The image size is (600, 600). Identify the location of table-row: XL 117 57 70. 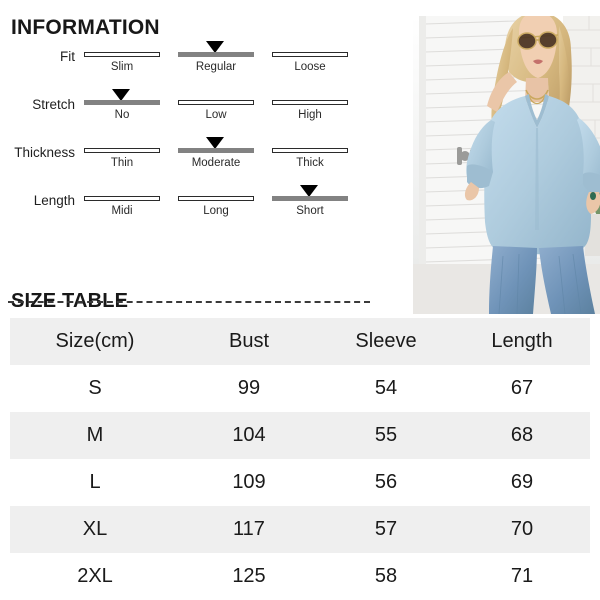
(300, 529).